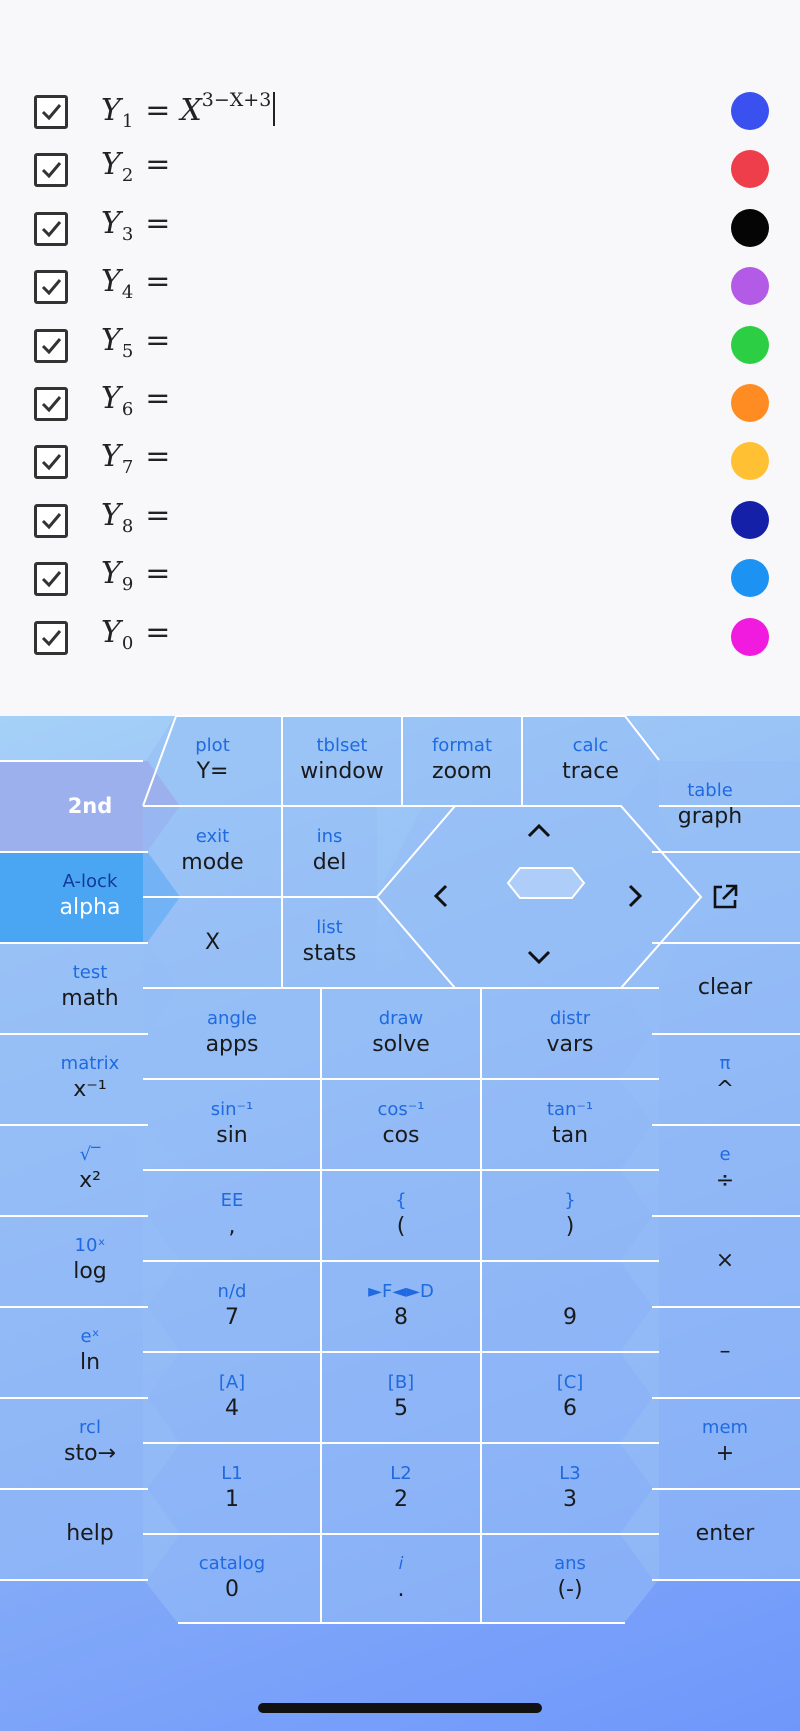 This screenshot has height=1731, width=800. Describe the element at coordinates (127, 234) in the screenshot. I see `equation-subscript: 3` at that location.